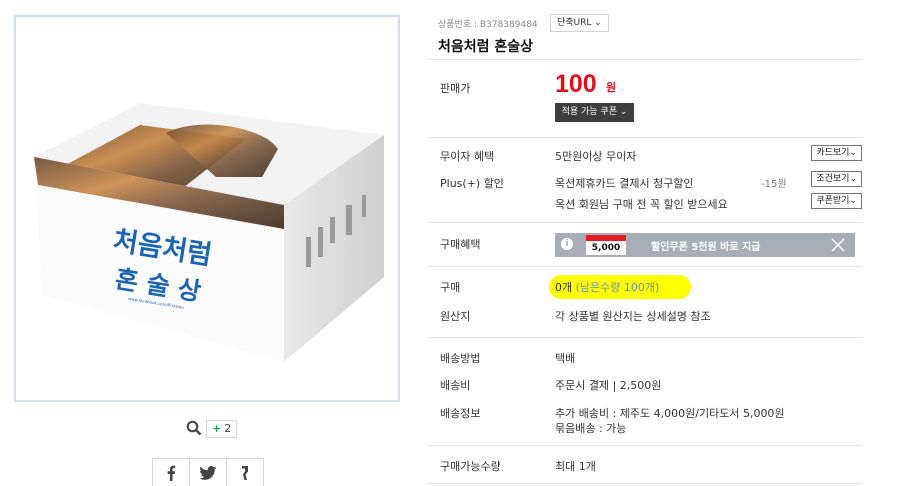 The width and height of the screenshot is (912, 486). Describe the element at coordinates (228, 428) in the screenshot. I see `more-images-count: 2` at that location.